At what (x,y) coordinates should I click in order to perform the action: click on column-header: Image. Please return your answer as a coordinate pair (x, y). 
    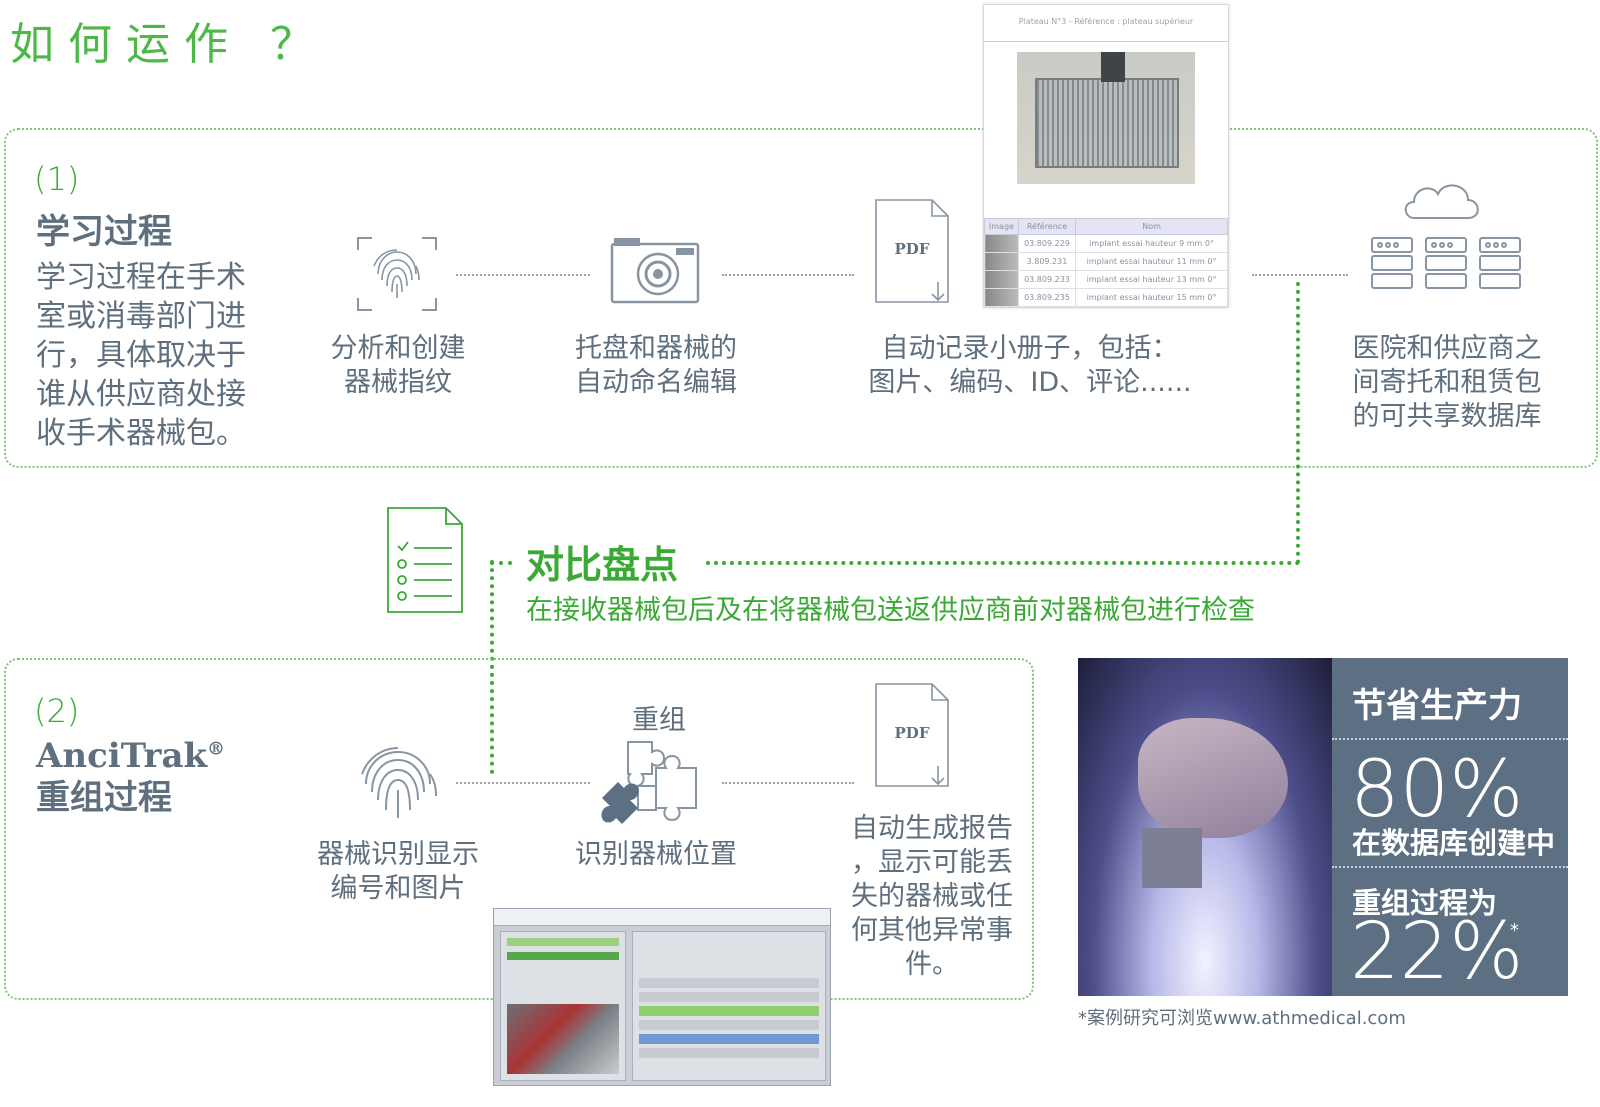
    Looking at the image, I should click on (1001, 226).